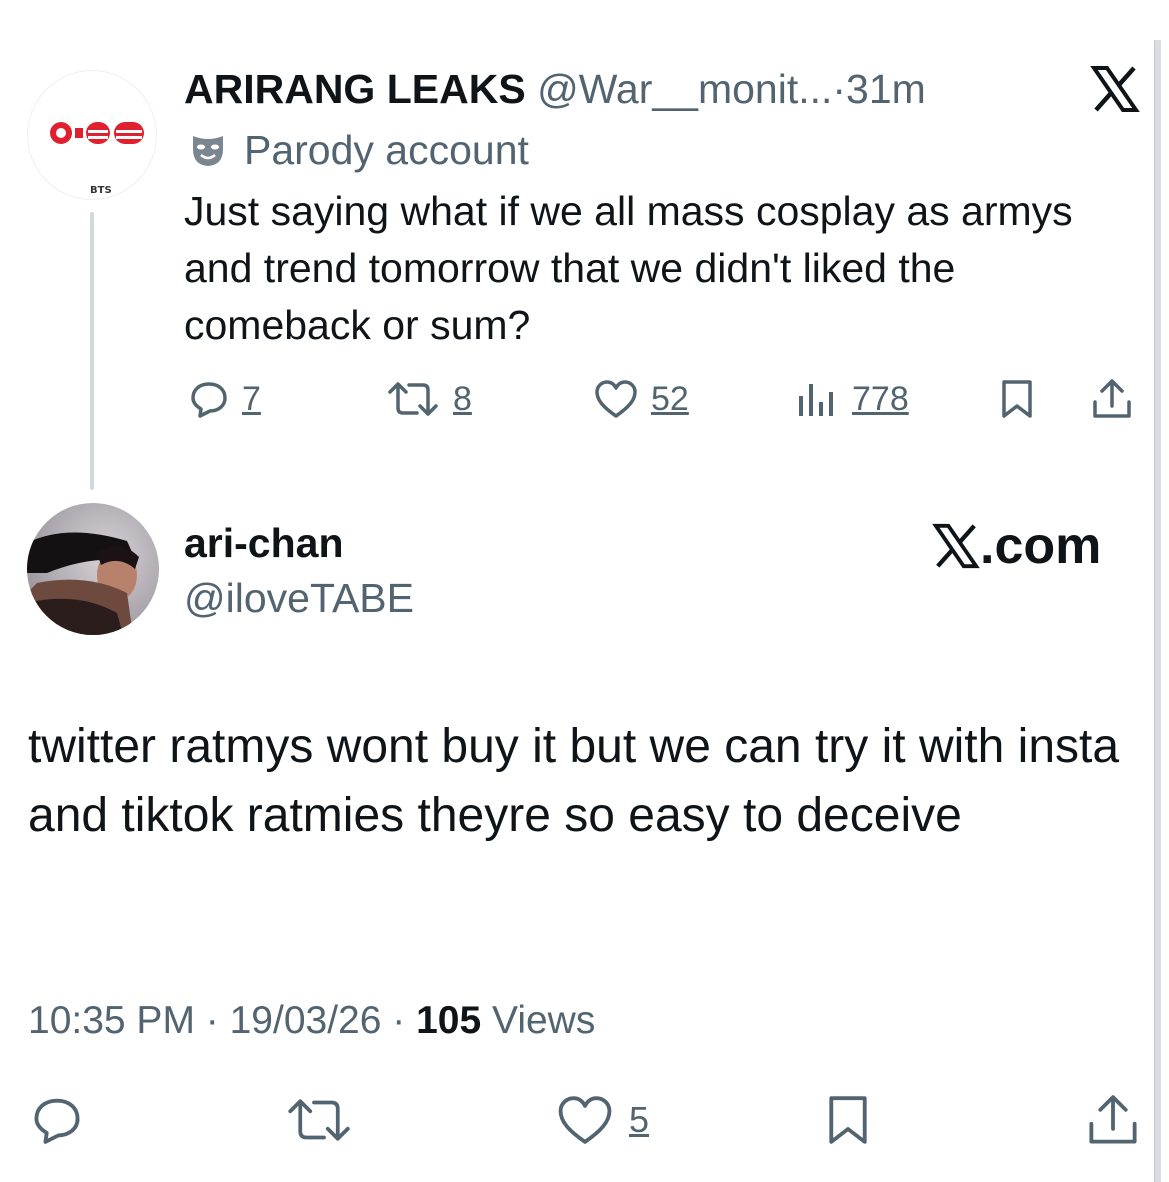 The width and height of the screenshot is (1169, 1182). I want to click on parody-label: Parody account, so click(359, 150).